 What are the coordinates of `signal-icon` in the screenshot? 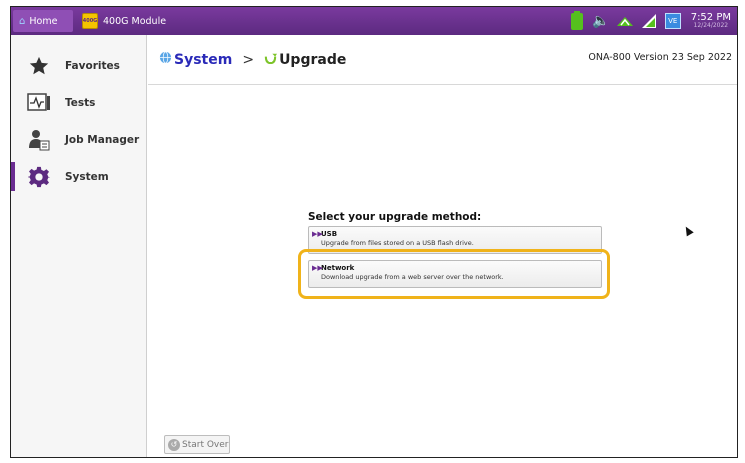 It's located at (649, 21).